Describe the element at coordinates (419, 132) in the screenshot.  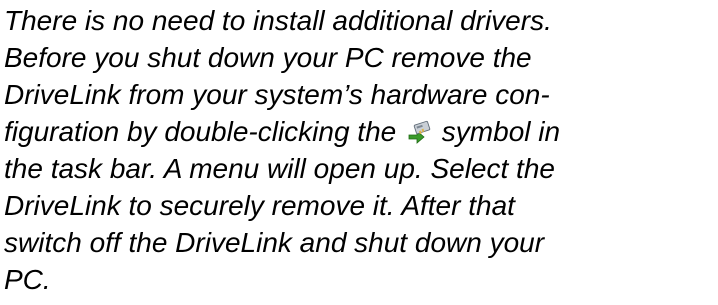
I see `safely-remove-hardware-icon` at that location.